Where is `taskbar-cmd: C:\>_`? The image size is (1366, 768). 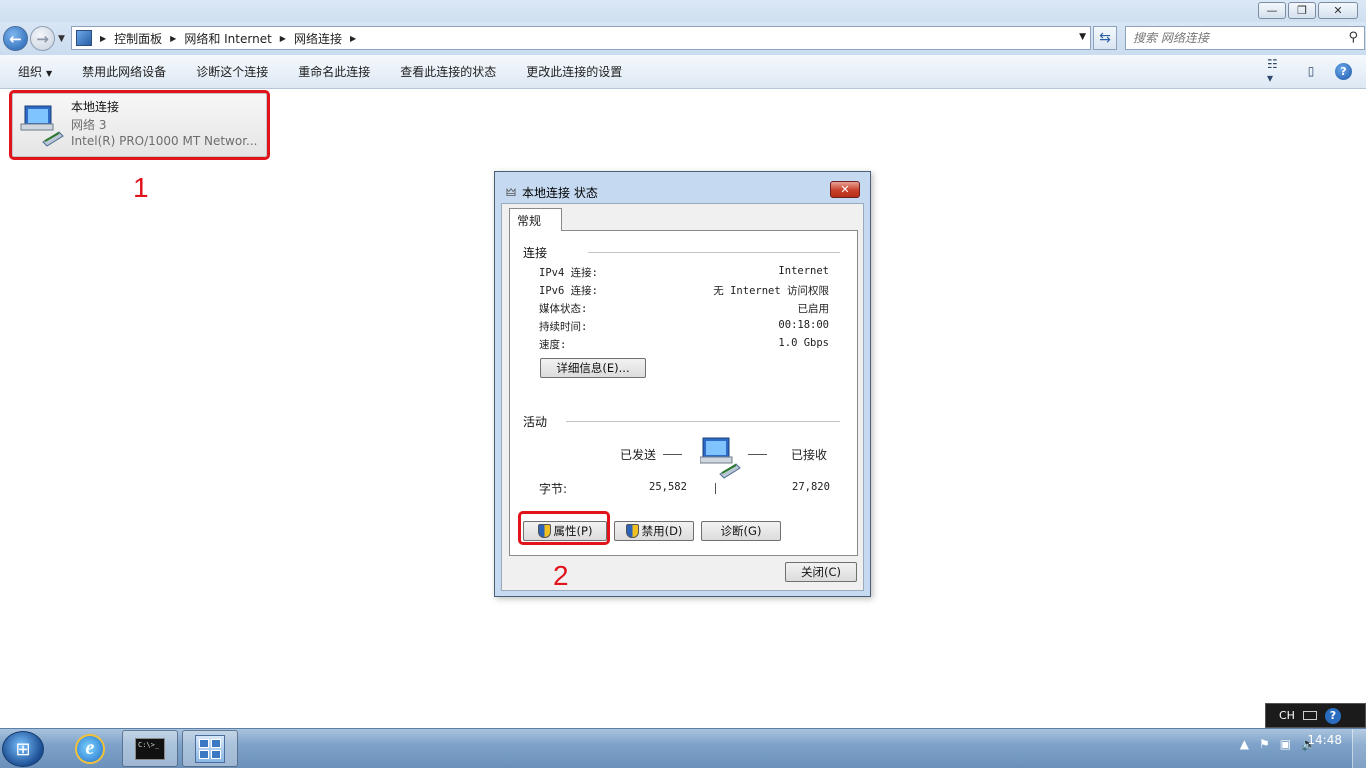 taskbar-cmd: C:\>_ is located at coordinates (150, 748).